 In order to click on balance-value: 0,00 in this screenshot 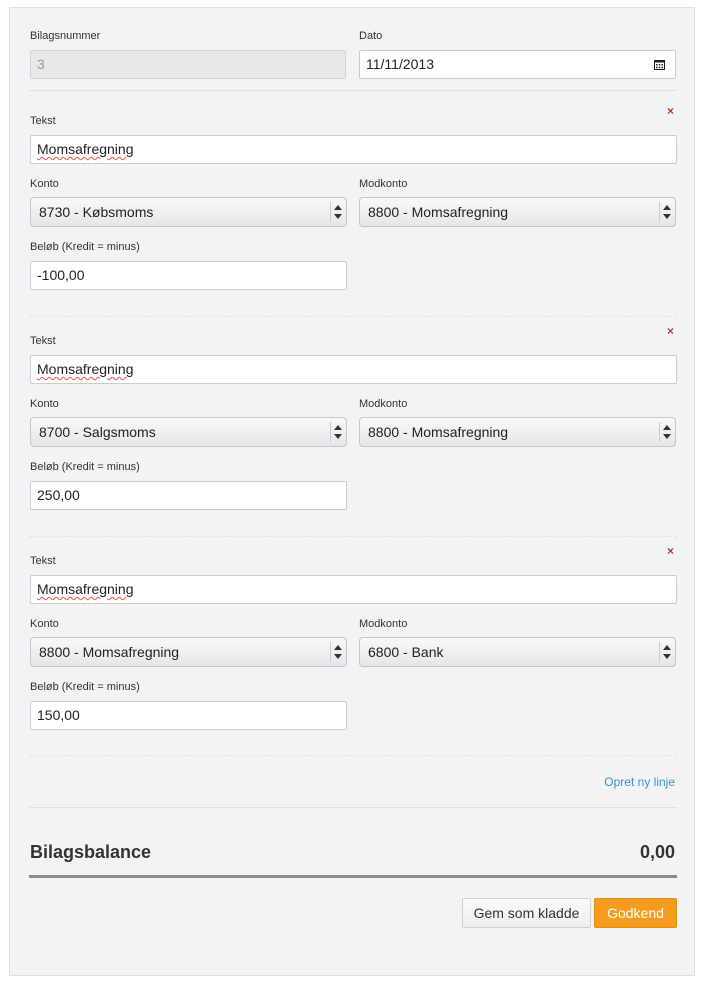, I will do `click(657, 852)`.